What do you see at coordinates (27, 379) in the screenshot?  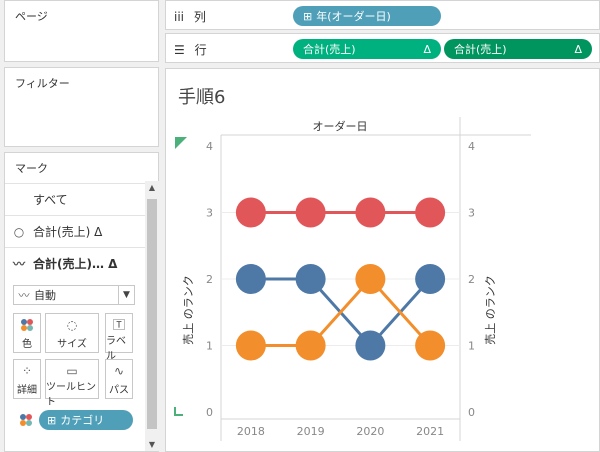 I see `detail-button: ⁘ 詳細` at bounding box center [27, 379].